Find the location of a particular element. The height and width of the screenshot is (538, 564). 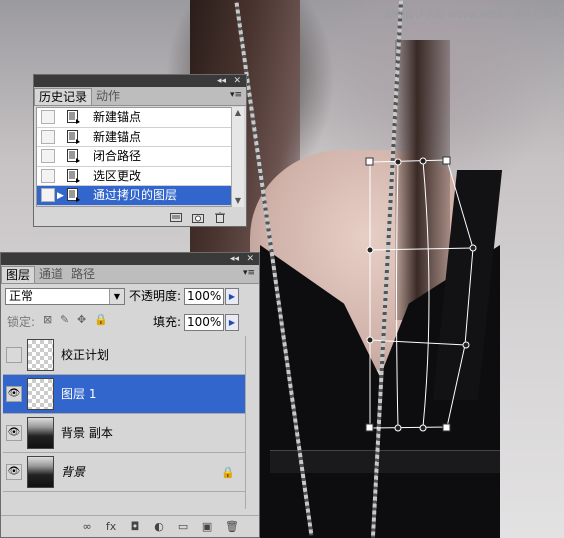

layer-row: 👁 背景 🔒 is located at coordinates (124, 472).